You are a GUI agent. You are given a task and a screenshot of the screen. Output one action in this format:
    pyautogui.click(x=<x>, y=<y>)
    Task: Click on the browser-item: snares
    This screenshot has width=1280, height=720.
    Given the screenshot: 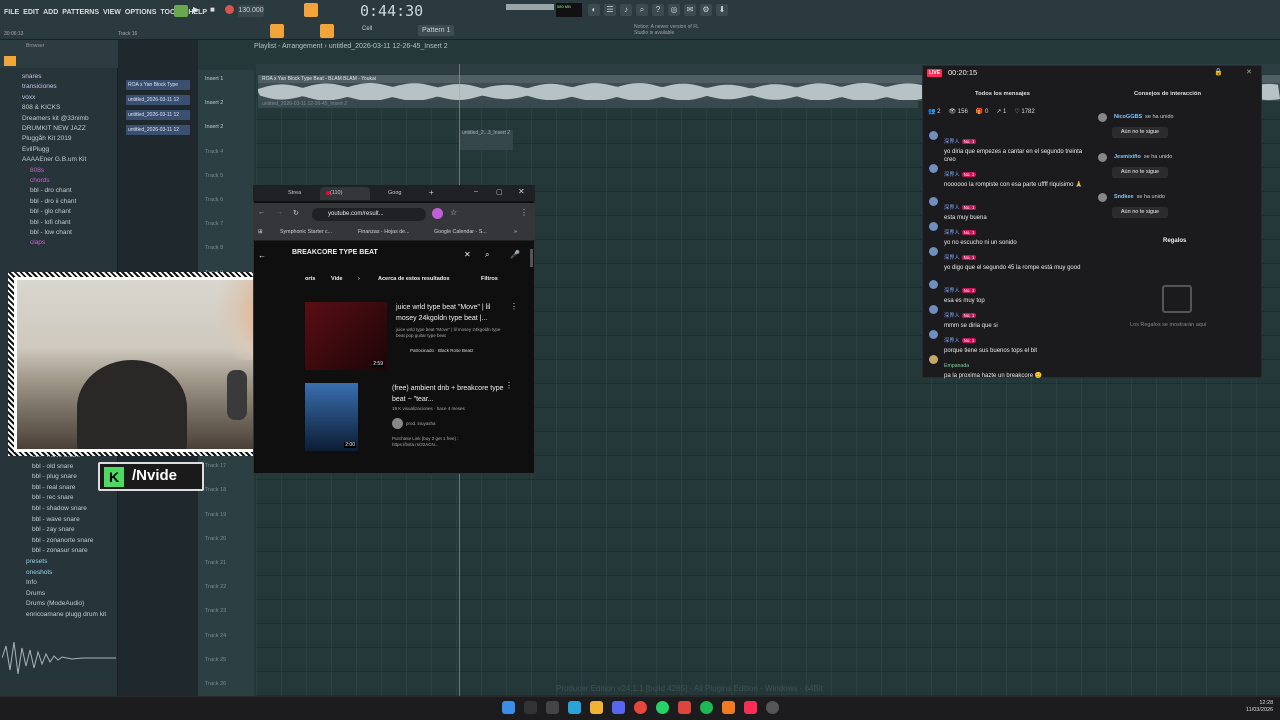 What is the action you would take?
    pyautogui.click(x=32, y=76)
    